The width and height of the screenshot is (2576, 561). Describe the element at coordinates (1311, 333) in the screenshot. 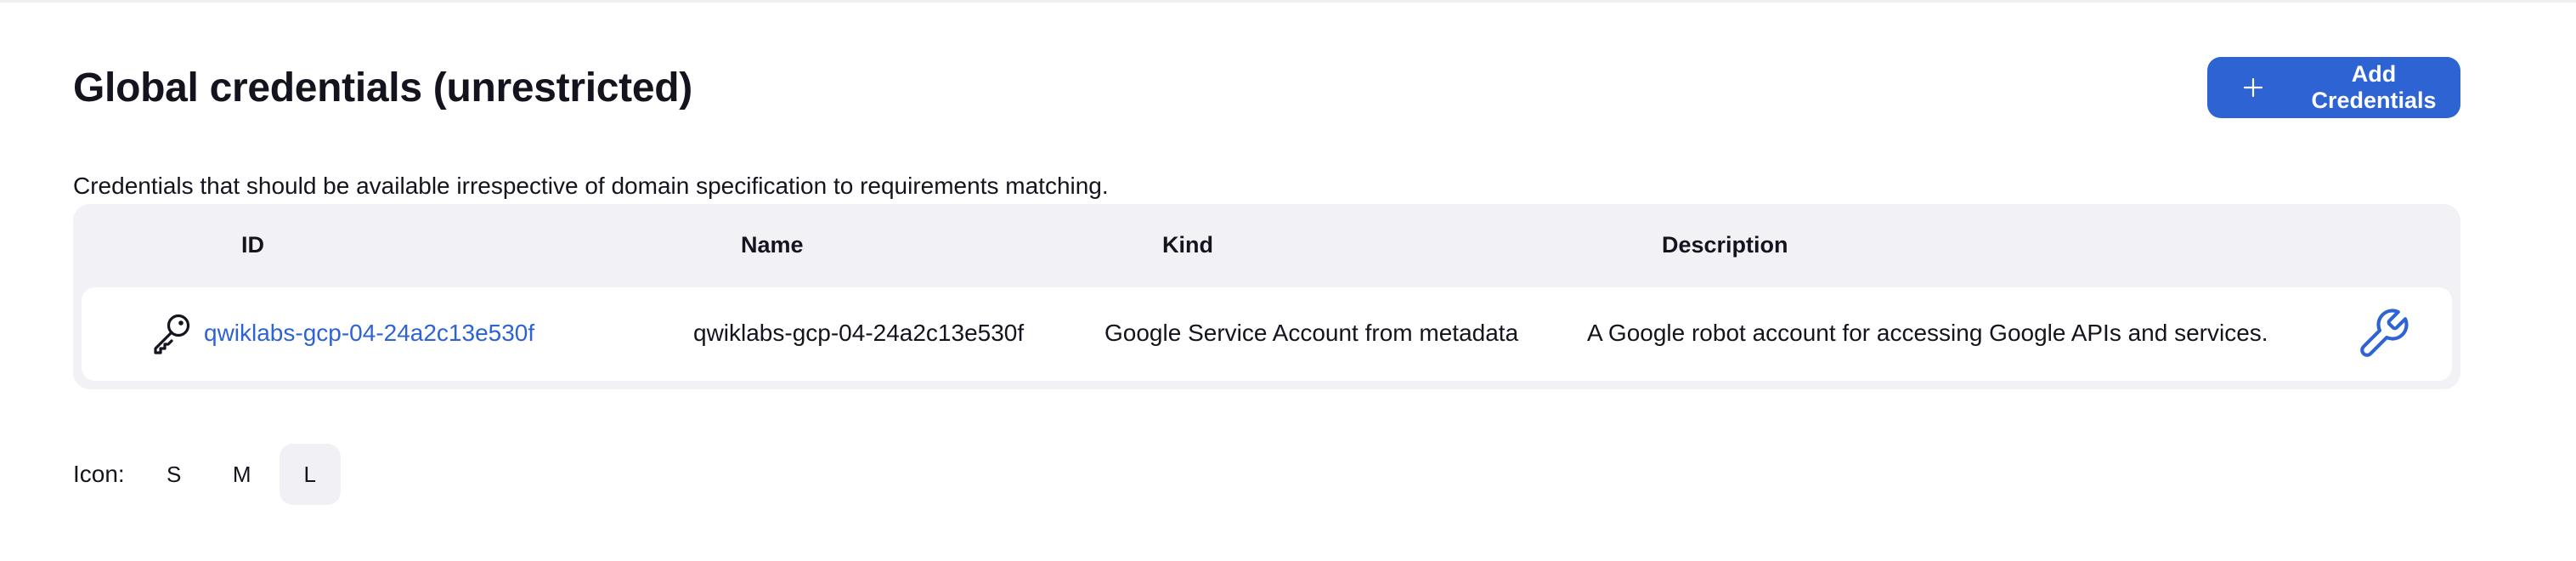

I see `credential-kind: Google Service Account from metadata` at that location.